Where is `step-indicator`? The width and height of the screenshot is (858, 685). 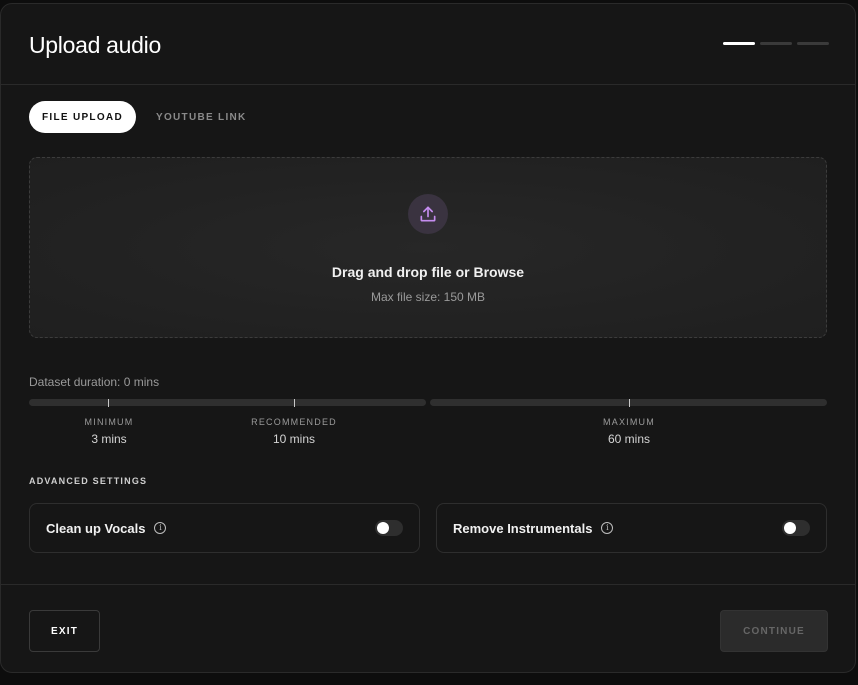
step-indicator is located at coordinates (776, 43).